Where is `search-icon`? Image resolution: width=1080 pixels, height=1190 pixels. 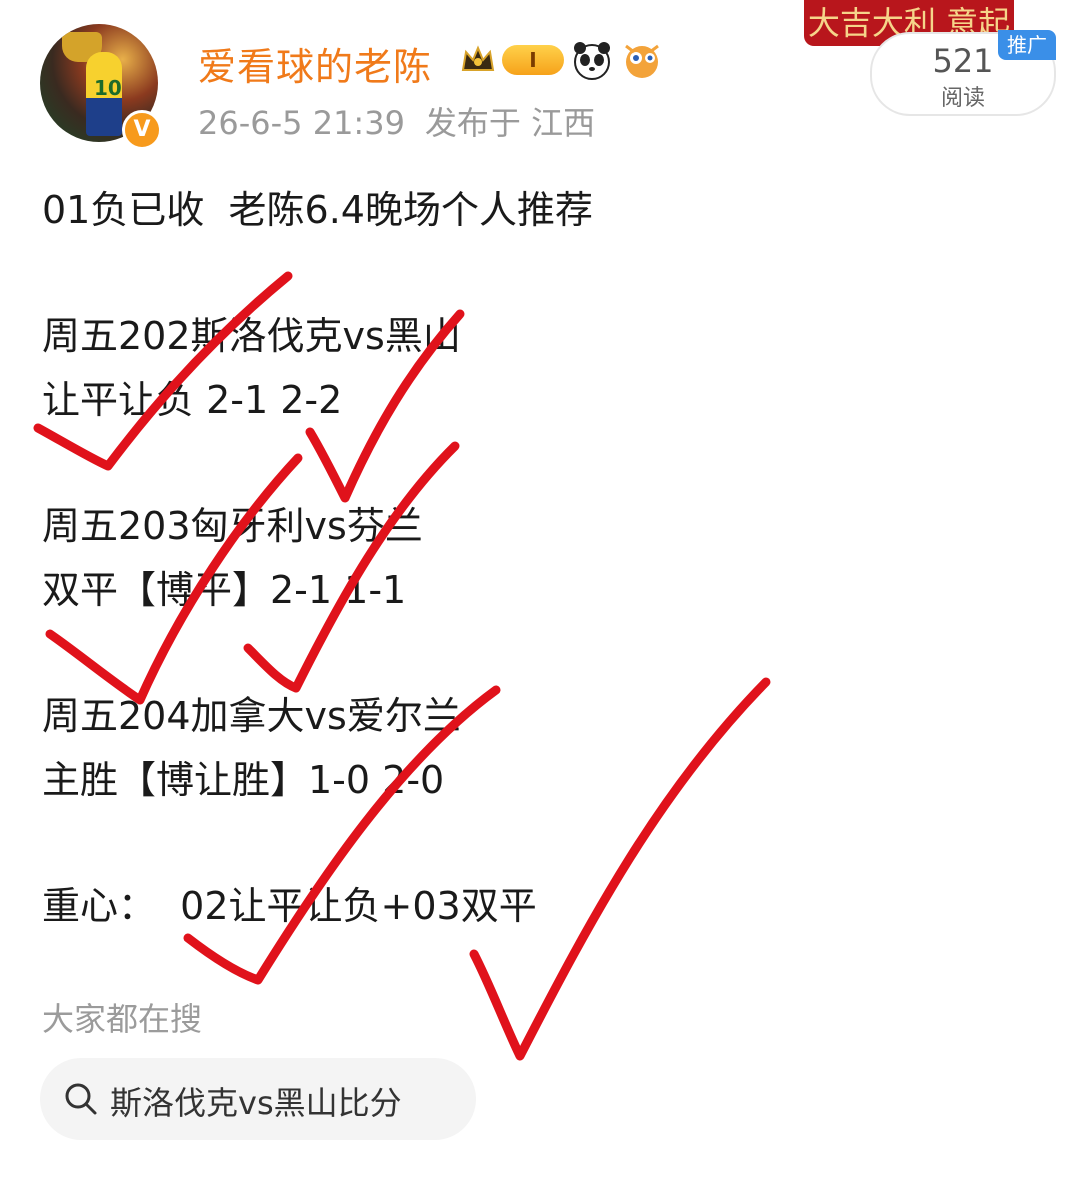 search-icon is located at coordinates (81, 1099).